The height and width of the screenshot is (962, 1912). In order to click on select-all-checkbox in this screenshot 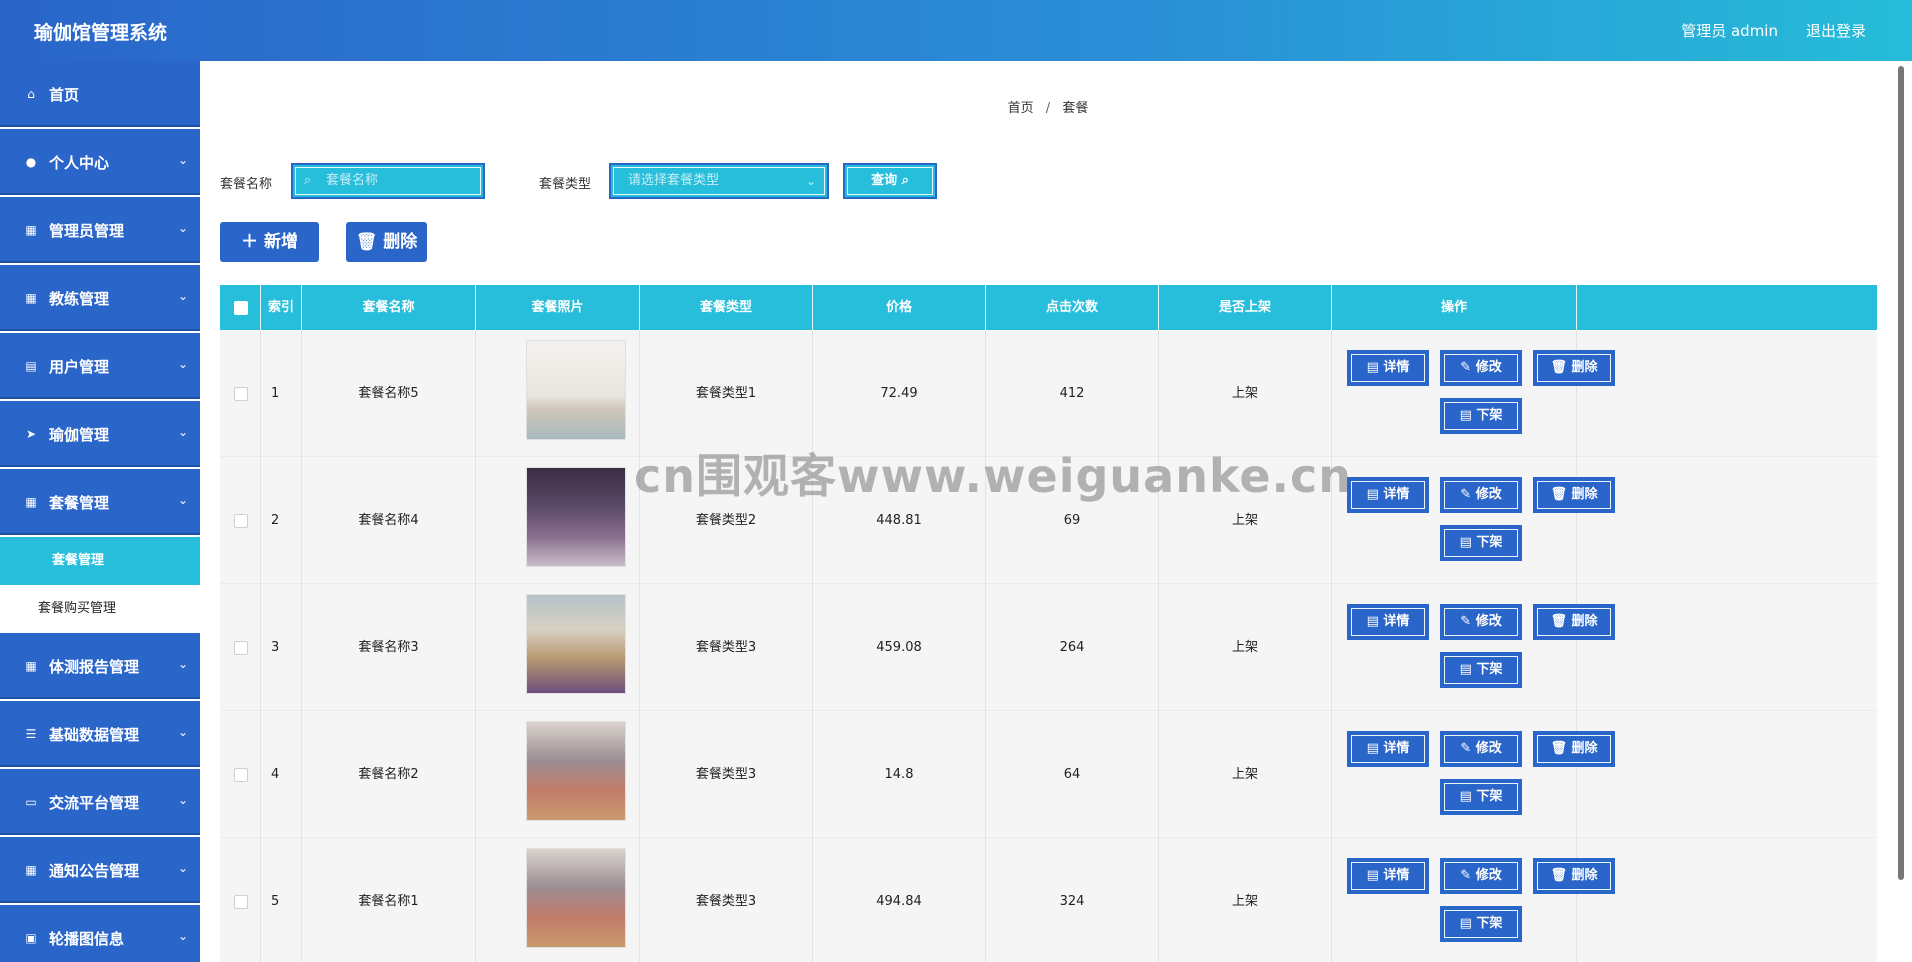, I will do `click(241, 308)`.